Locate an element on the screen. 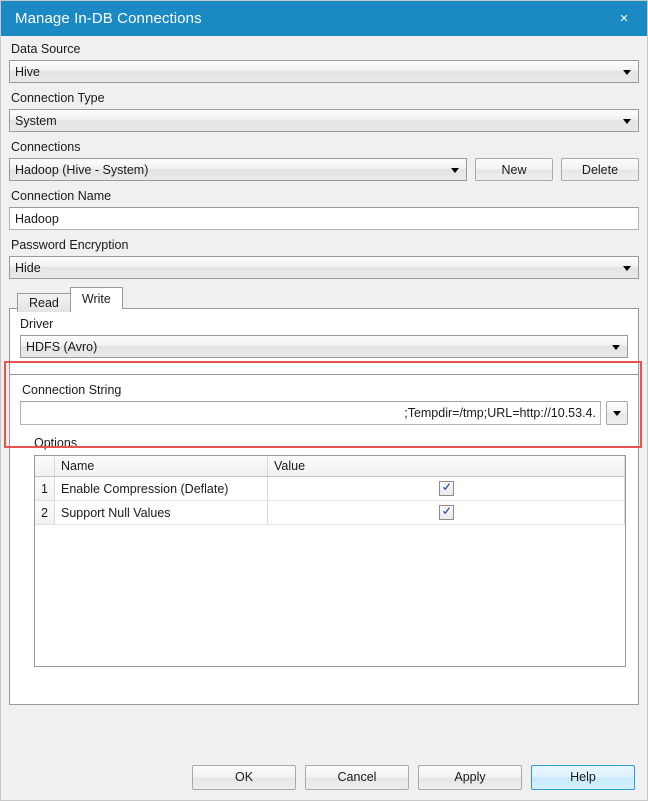 The height and width of the screenshot is (801, 648). password-encryption-label: Password Encryption is located at coordinates (70, 245).